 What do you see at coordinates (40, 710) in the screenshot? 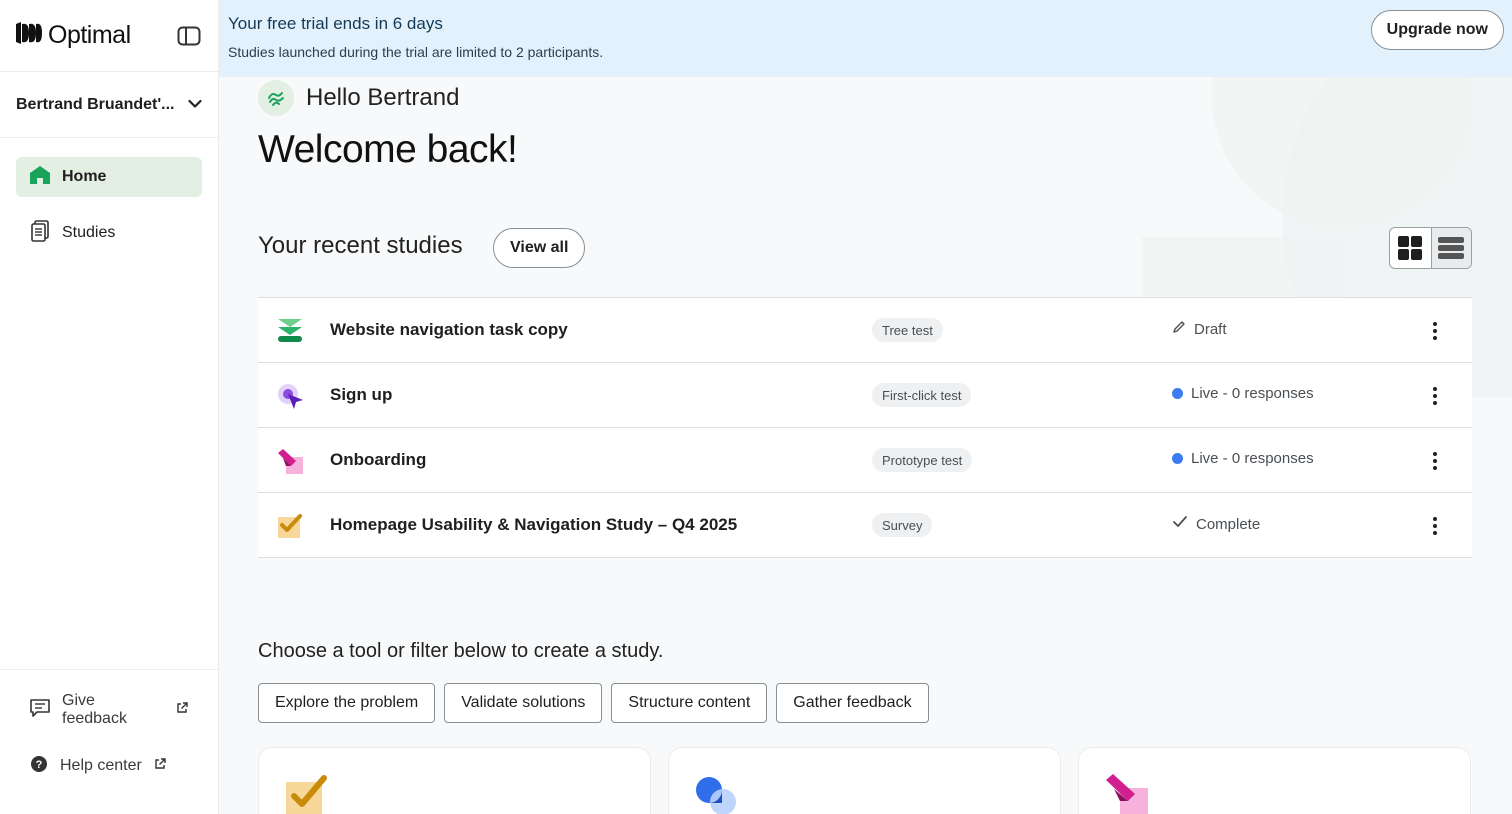
I see `feedback-icon` at bounding box center [40, 710].